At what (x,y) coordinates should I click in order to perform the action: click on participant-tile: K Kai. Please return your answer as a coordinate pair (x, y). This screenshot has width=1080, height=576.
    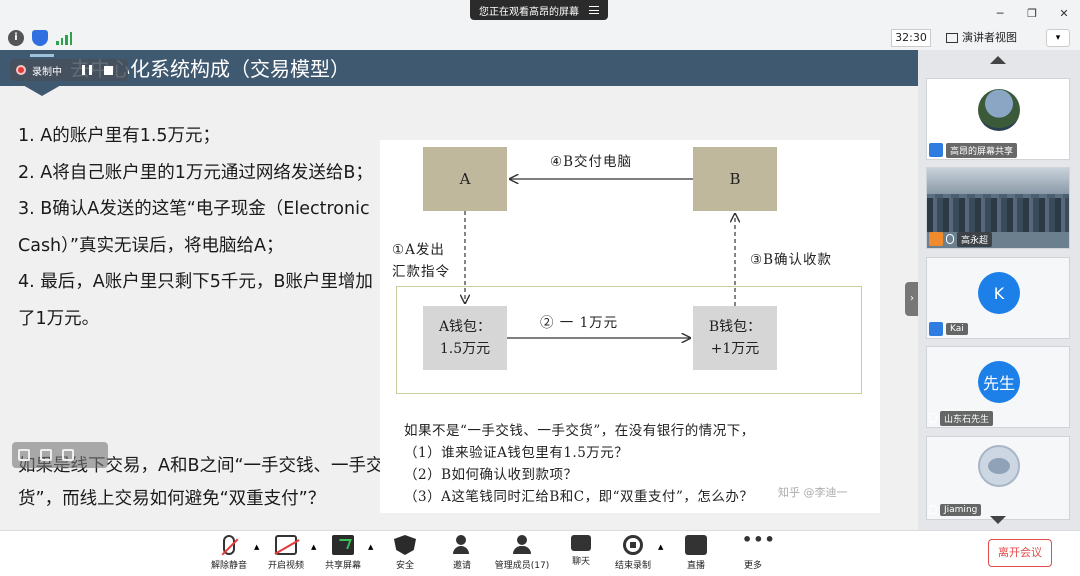
    Looking at the image, I should click on (998, 298).